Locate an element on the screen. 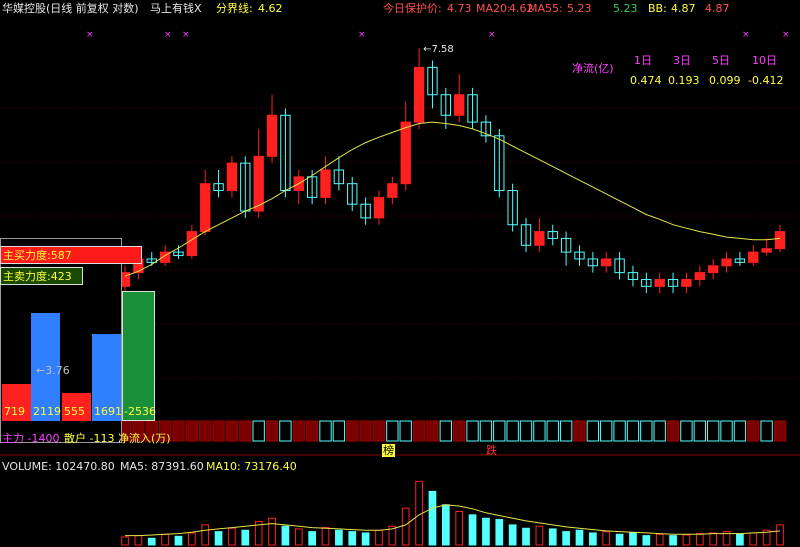 This screenshot has height=547, width=800. net-inflow-label: 净流入(万) is located at coordinates (144, 438).